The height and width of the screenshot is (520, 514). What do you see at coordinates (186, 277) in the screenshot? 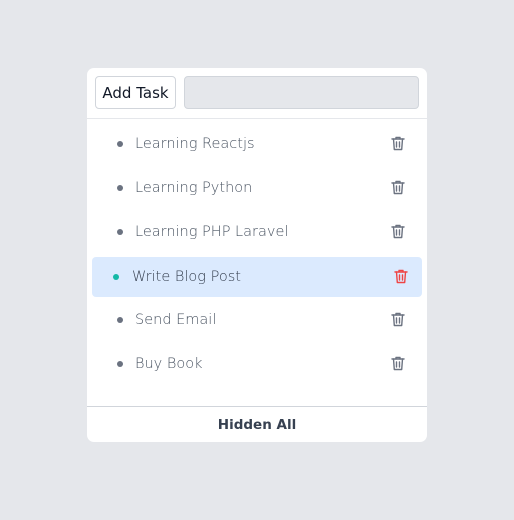
I see `task-label: Write Blog Post` at bounding box center [186, 277].